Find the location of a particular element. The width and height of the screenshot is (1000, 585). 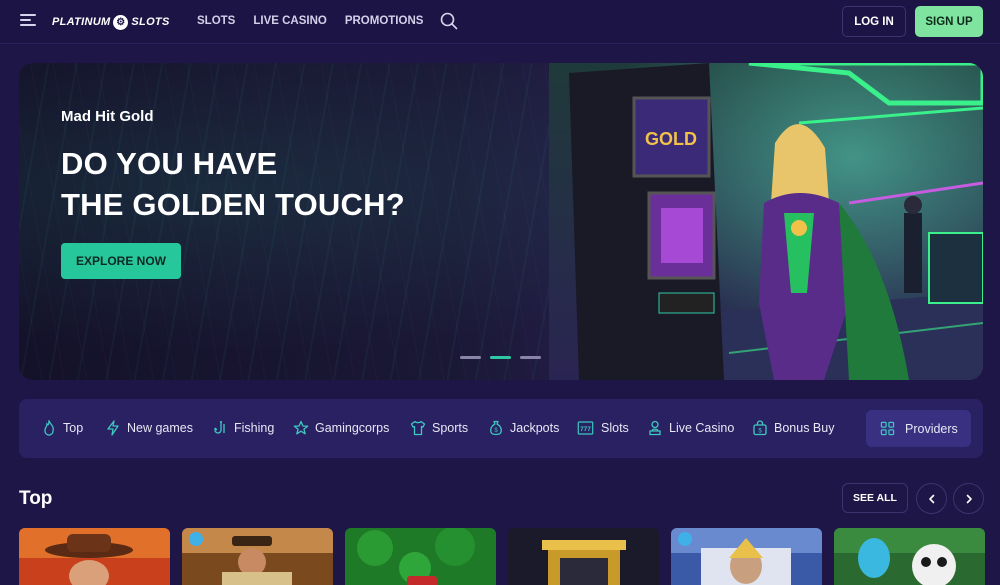

carousel-dots is located at coordinates (500, 357).